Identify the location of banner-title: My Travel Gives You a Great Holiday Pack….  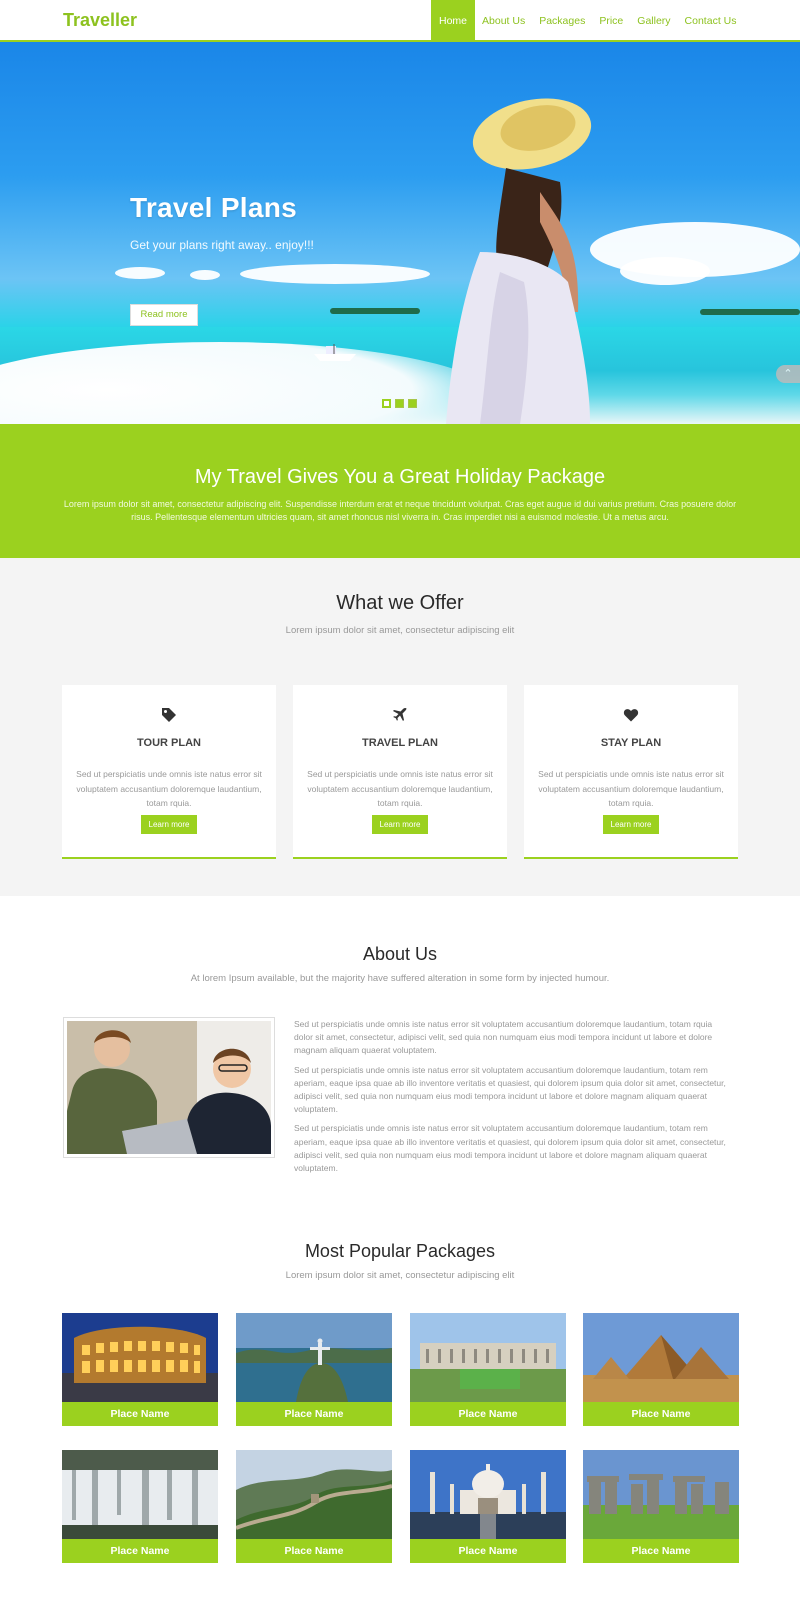
(400, 477).